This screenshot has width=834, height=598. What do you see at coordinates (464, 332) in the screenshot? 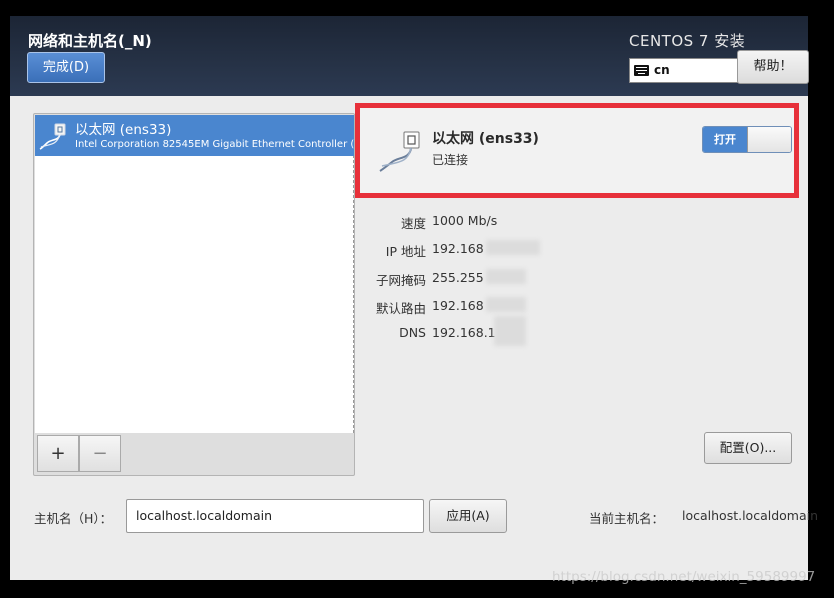
I see `dns-value: 192.168.1` at bounding box center [464, 332].